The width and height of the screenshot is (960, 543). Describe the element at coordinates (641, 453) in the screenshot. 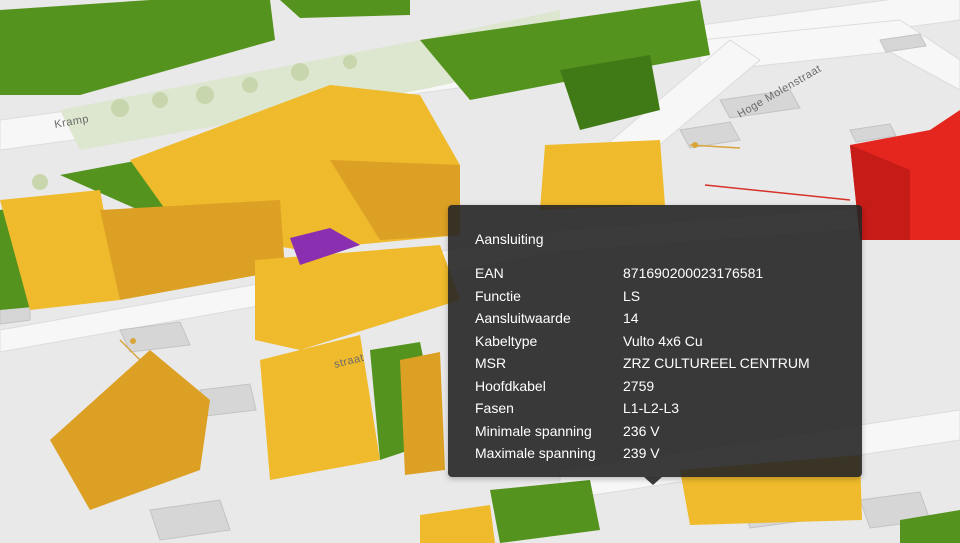

I see `attr-value-maximale-spanning: 239 V` at that location.